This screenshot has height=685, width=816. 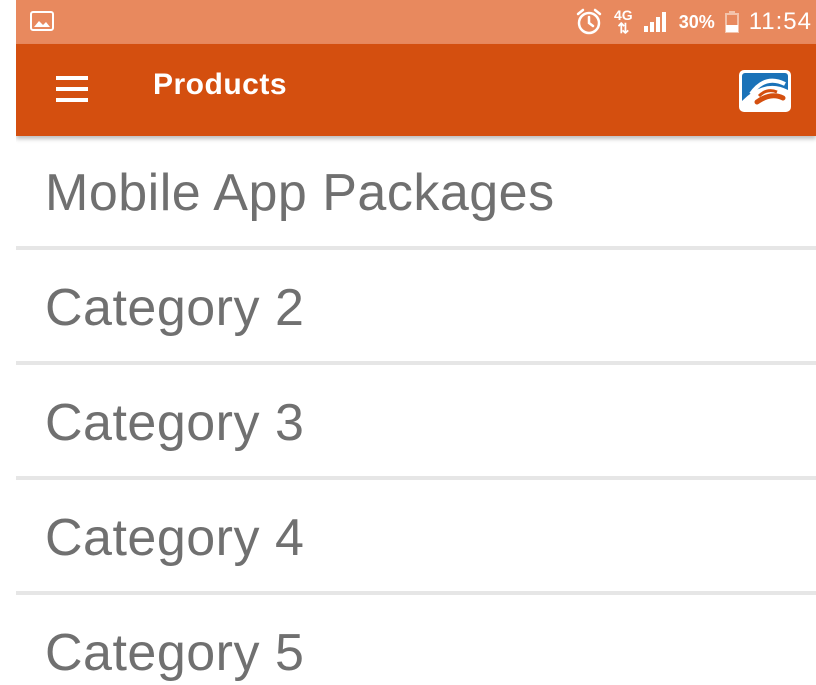 What do you see at coordinates (416, 90) in the screenshot?
I see `app-bar: Products` at bounding box center [416, 90].